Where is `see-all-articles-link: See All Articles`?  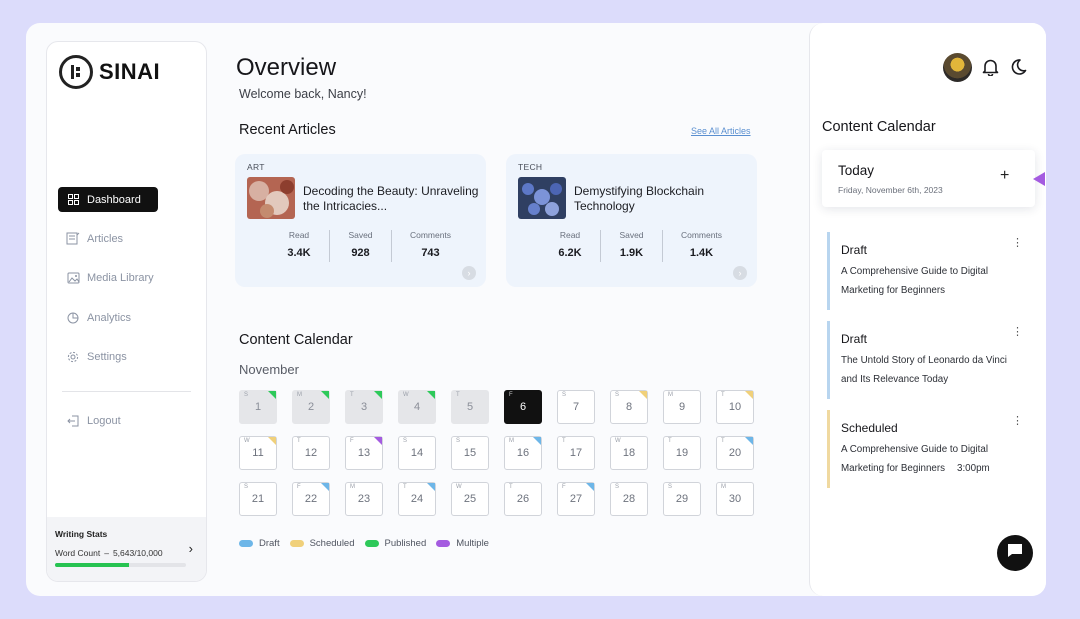
see-all-articles-link: See All Articles is located at coordinates (721, 131).